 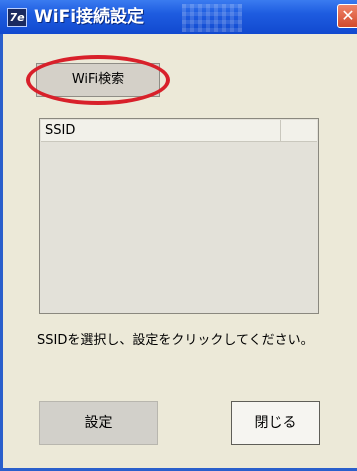 I want to click on window-title: WiFi接続設定, so click(x=89, y=17).